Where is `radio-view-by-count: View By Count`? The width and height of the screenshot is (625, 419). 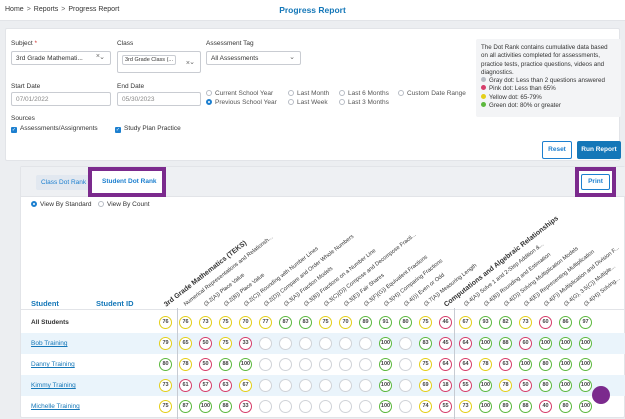 radio-view-by-count: View By Count is located at coordinates (124, 204).